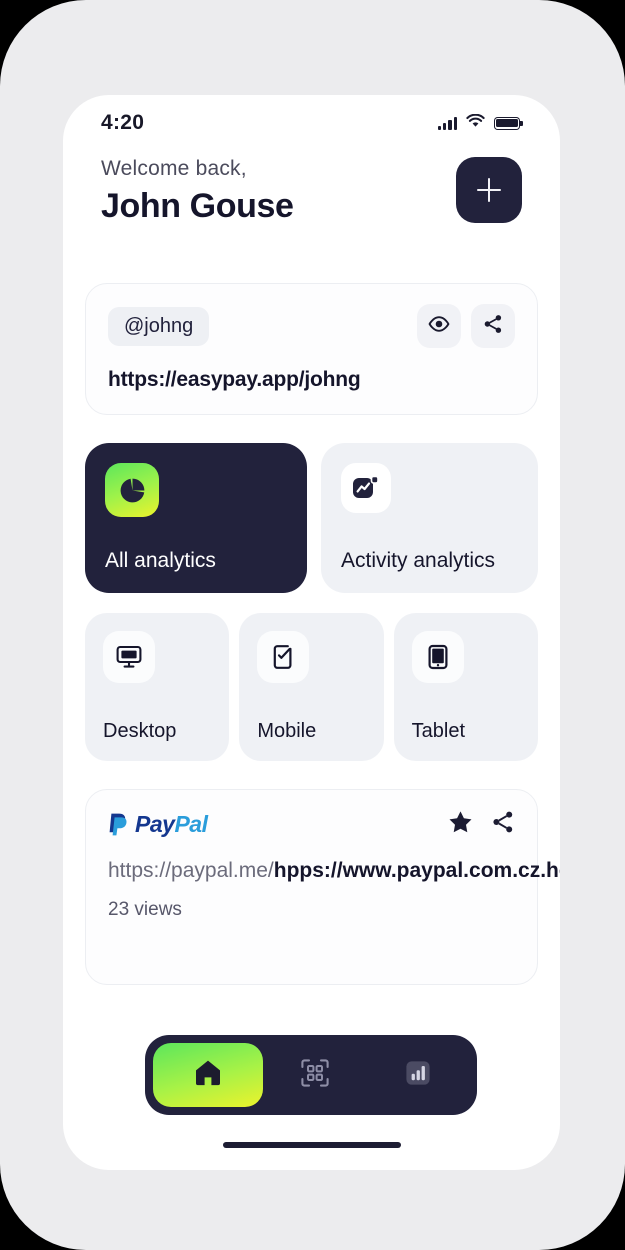 This screenshot has width=625, height=1250. What do you see at coordinates (481, 824) in the screenshot?
I see `saved-link-actions` at bounding box center [481, 824].